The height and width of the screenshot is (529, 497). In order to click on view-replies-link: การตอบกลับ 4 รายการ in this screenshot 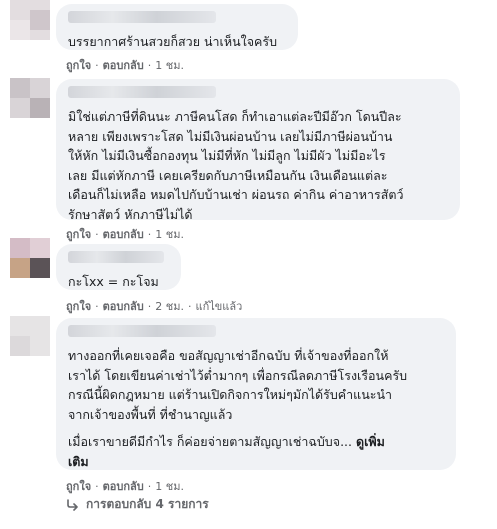, I will do `click(137, 504)`.